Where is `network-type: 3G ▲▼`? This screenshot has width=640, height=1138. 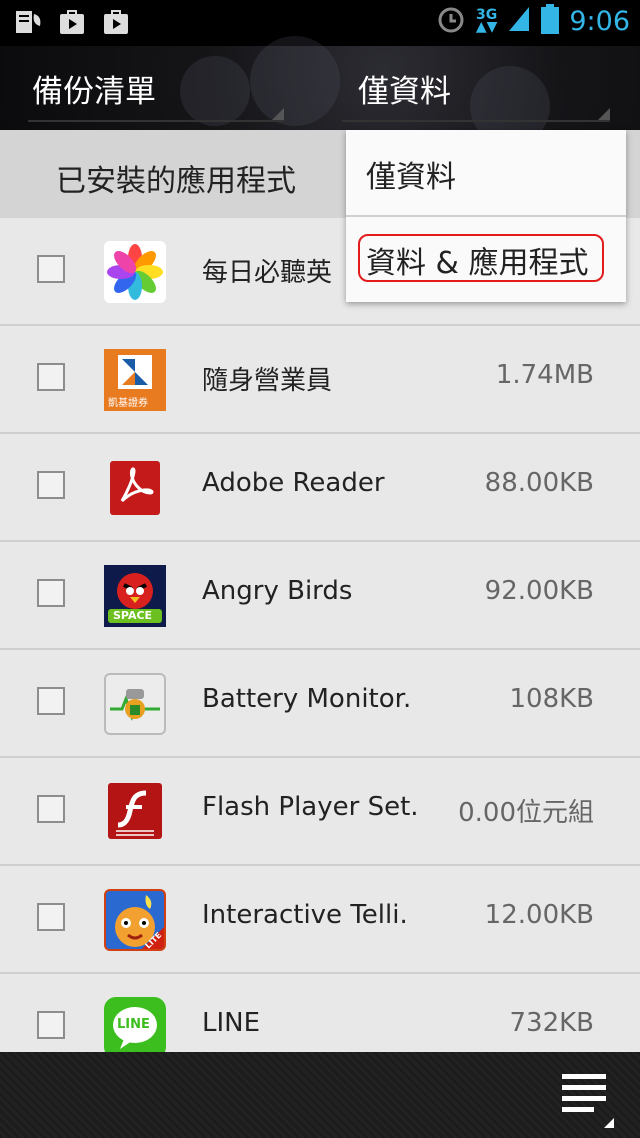
network-type: 3G ▲▼ is located at coordinates (486, 21).